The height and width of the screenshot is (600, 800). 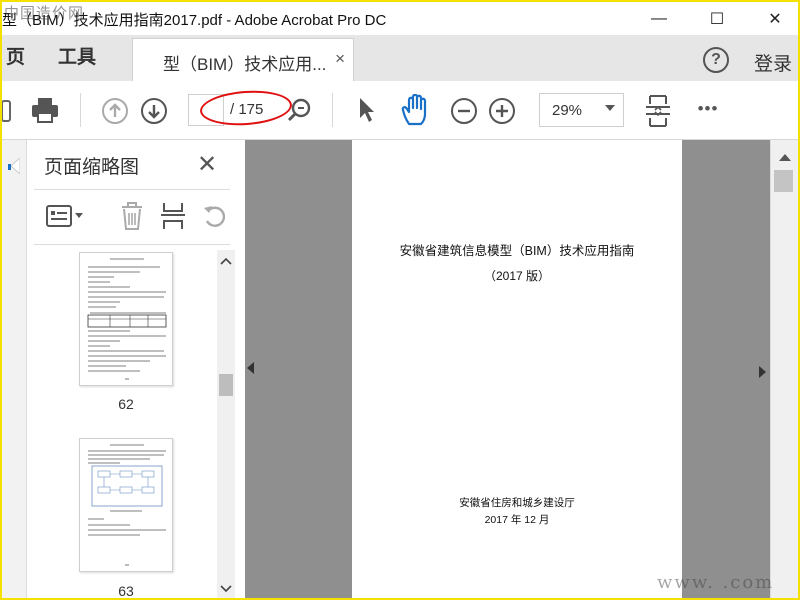 What do you see at coordinates (132, 216) in the screenshot?
I see `delete-icon` at bounding box center [132, 216].